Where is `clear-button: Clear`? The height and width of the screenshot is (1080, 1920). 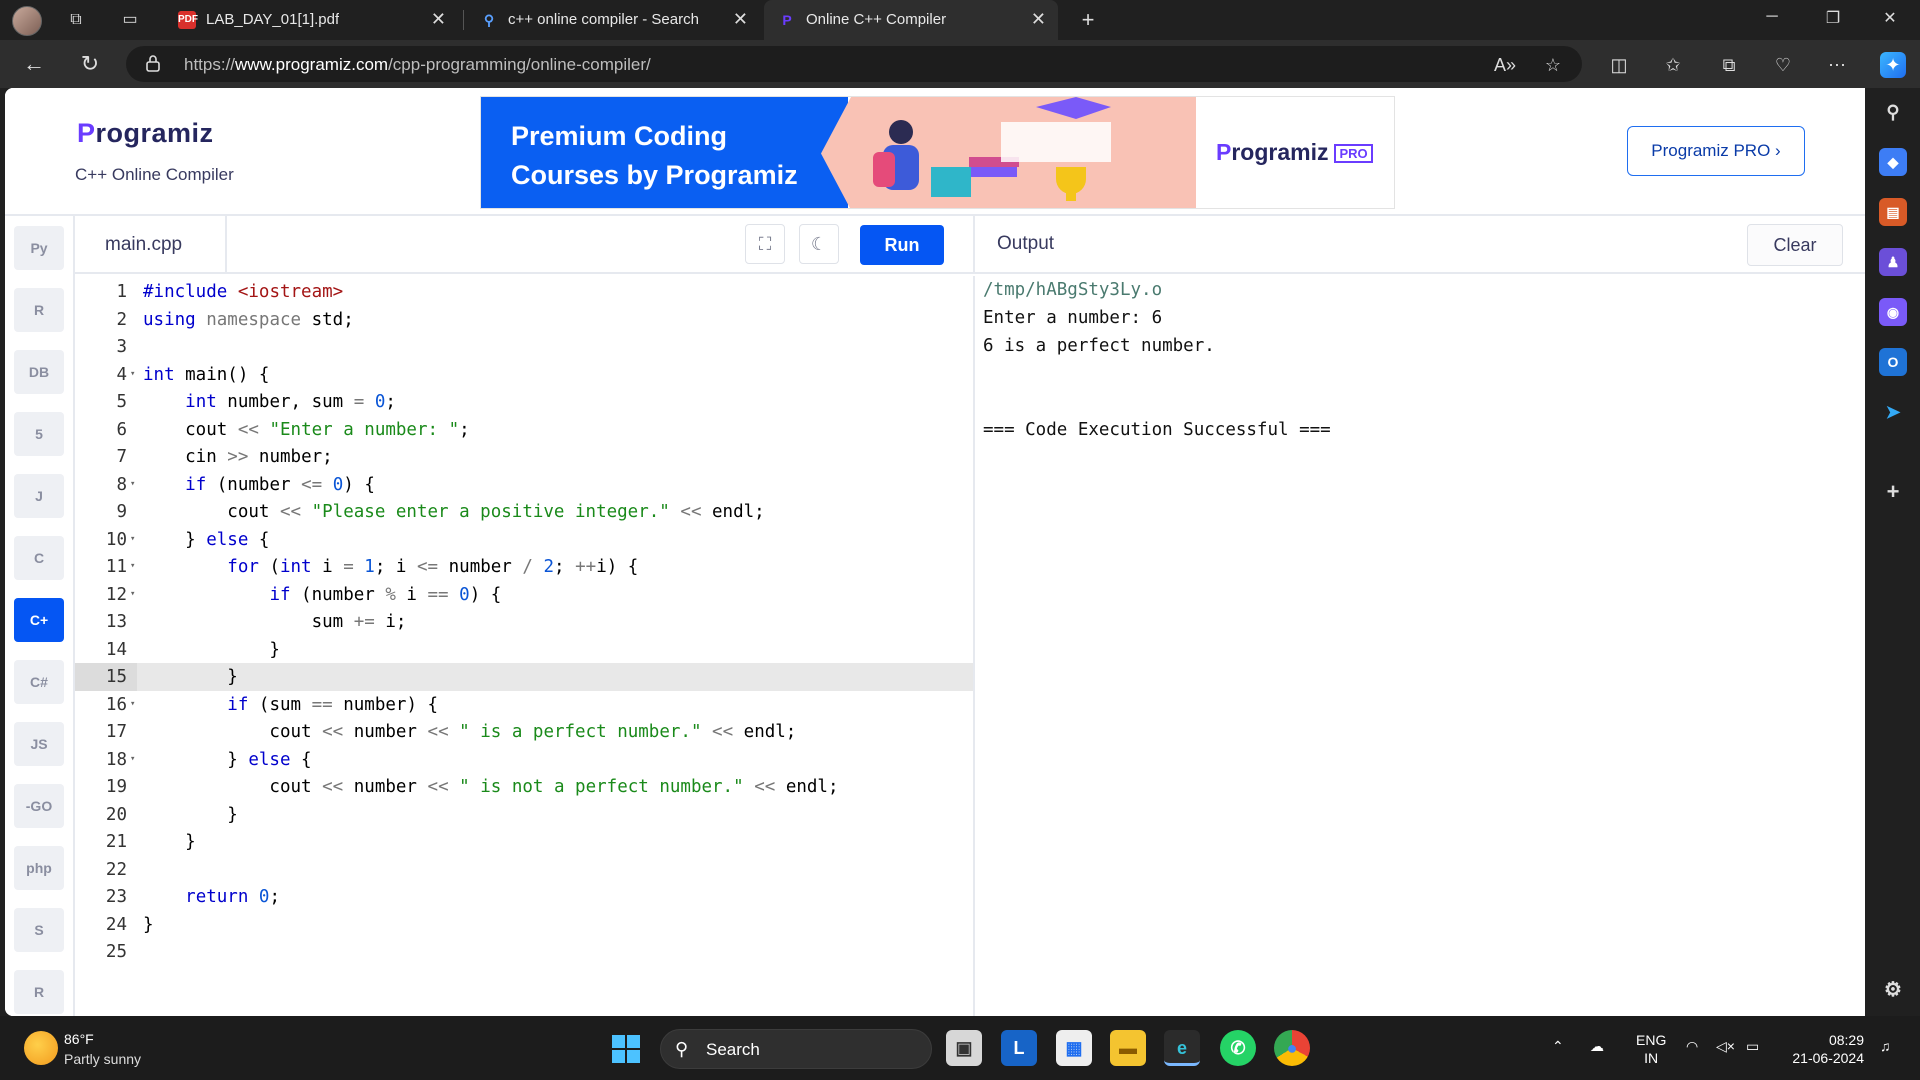 clear-button: Clear is located at coordinates (1795, 245).